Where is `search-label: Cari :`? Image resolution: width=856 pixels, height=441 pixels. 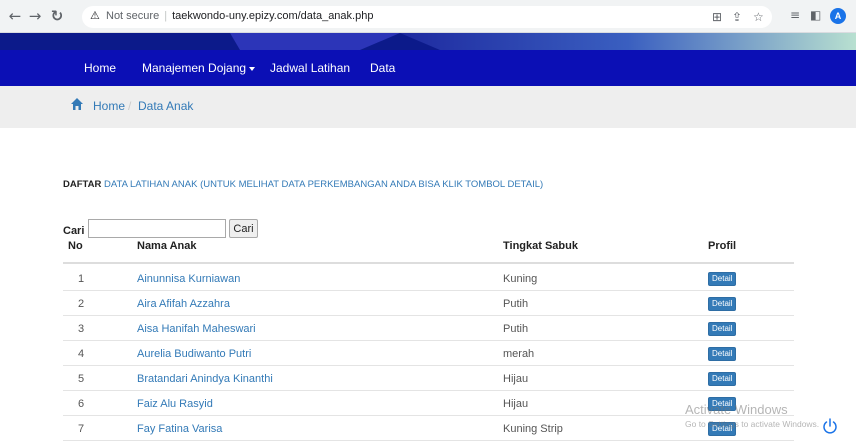
search-label: Cari : is located at coordinates (77, 231).